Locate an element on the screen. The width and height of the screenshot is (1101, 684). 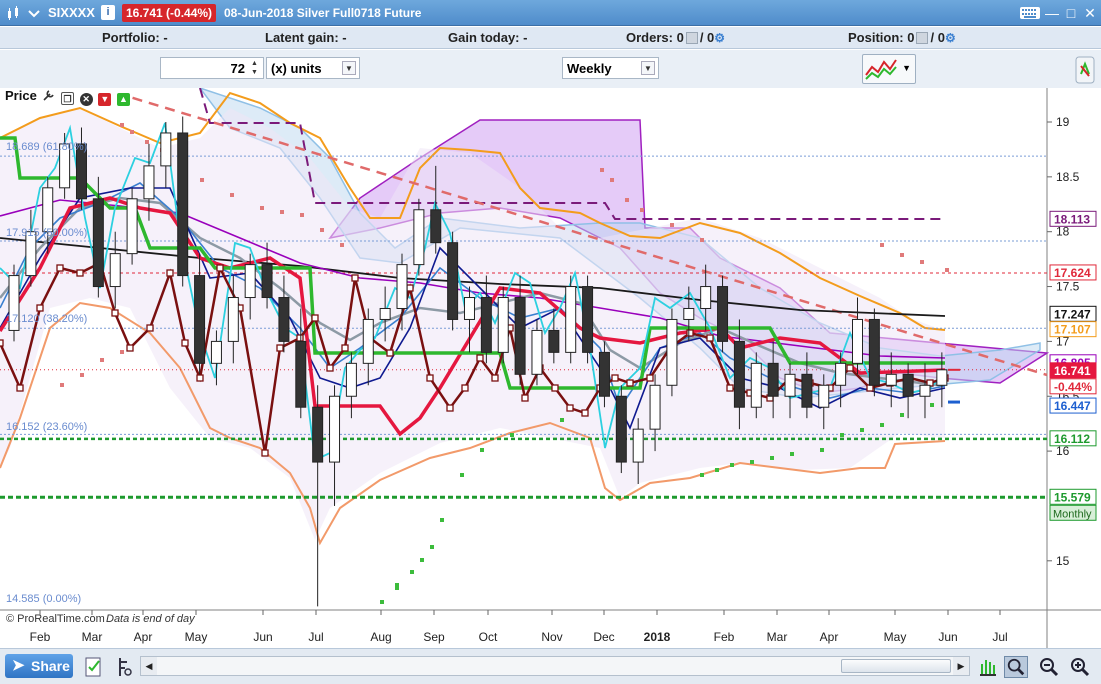
bottom-bar: ➤ Share ◀ ▶ is located at coordinates (550, 666).